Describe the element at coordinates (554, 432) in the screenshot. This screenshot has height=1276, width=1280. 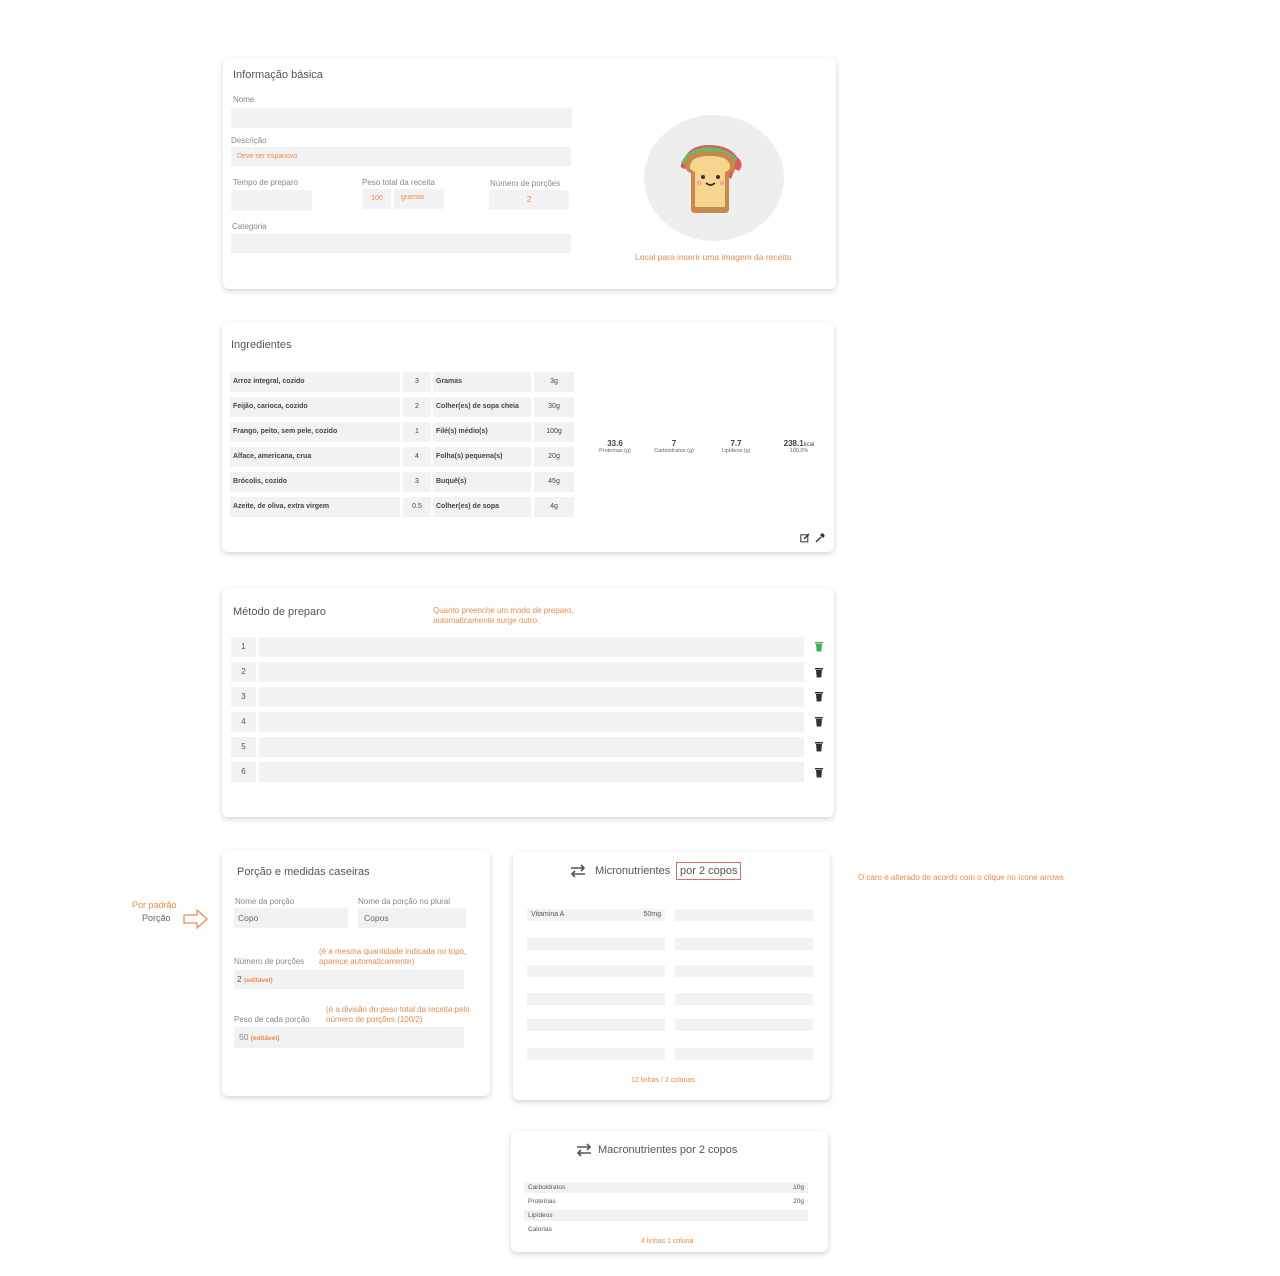
I see `ingredient-weight: 100g` at that location.